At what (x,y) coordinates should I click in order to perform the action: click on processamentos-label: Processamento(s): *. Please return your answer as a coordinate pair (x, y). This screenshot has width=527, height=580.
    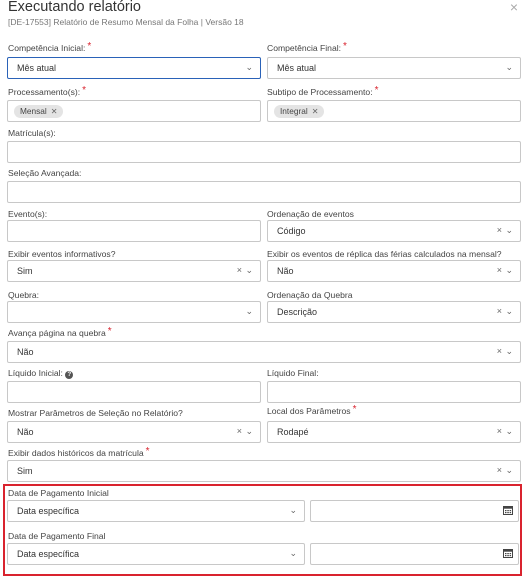
    Looking at the image, I should click on (47, 91).